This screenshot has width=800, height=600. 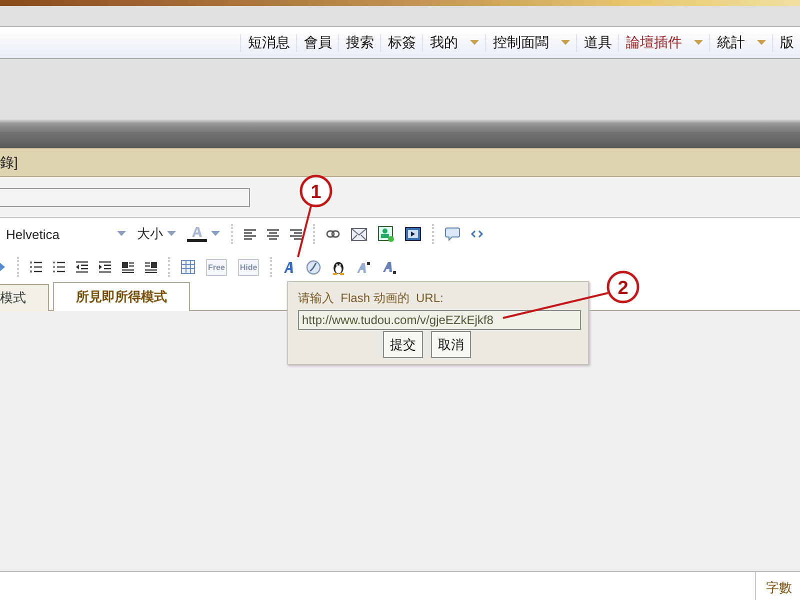 What do you see at coordinates (36, 267) in the screenshot?
I see `numbered-list-icon` at bounding box center [36, 267].